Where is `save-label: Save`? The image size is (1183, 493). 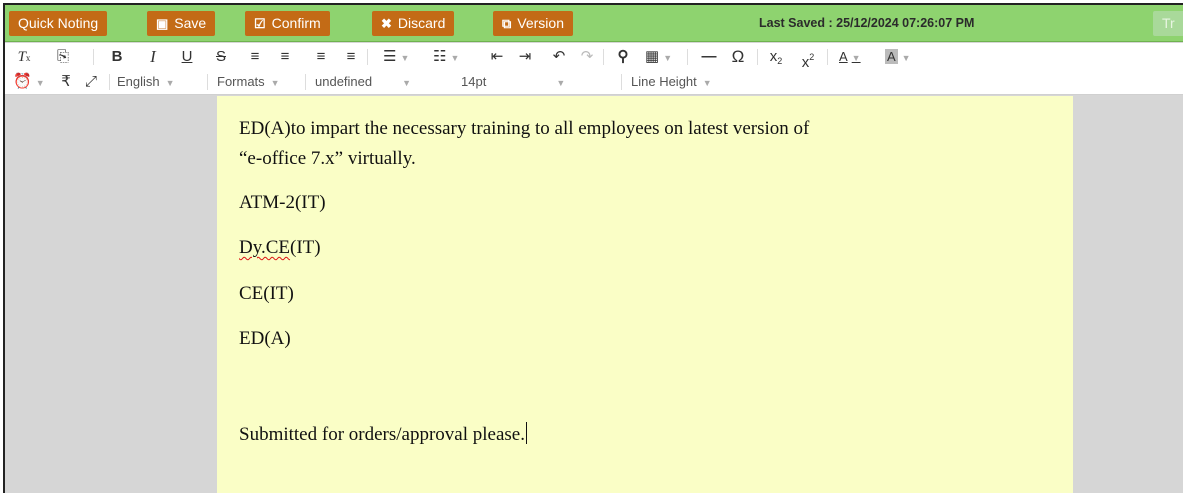
save-label: Save is located at coordinates (190, 23).